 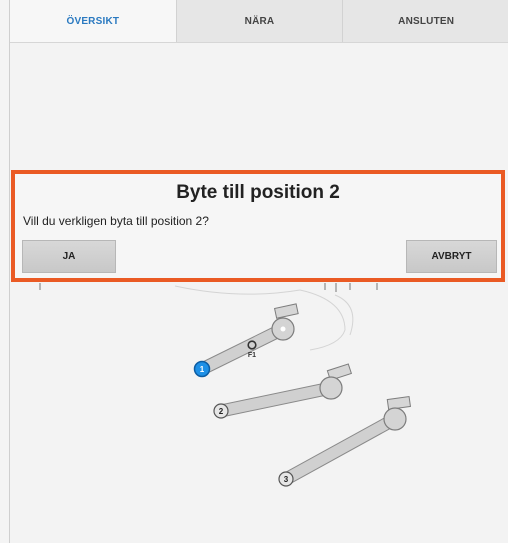 I want to click on f1-label: F1, so click(x=252, y=355).